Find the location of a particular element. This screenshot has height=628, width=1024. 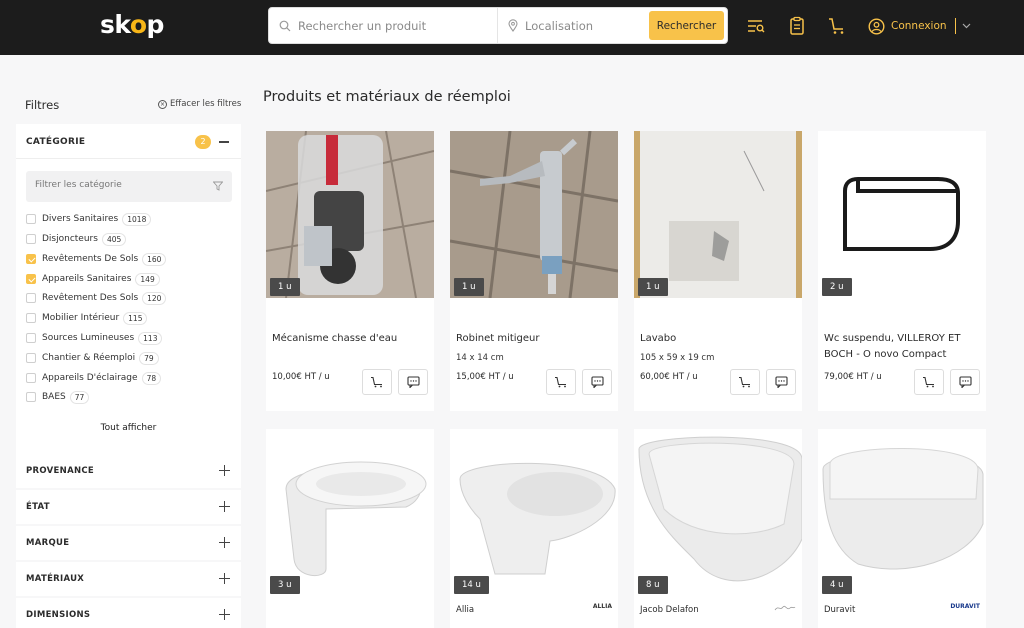

skop-logo: skop is located at coordinates (132, 24).